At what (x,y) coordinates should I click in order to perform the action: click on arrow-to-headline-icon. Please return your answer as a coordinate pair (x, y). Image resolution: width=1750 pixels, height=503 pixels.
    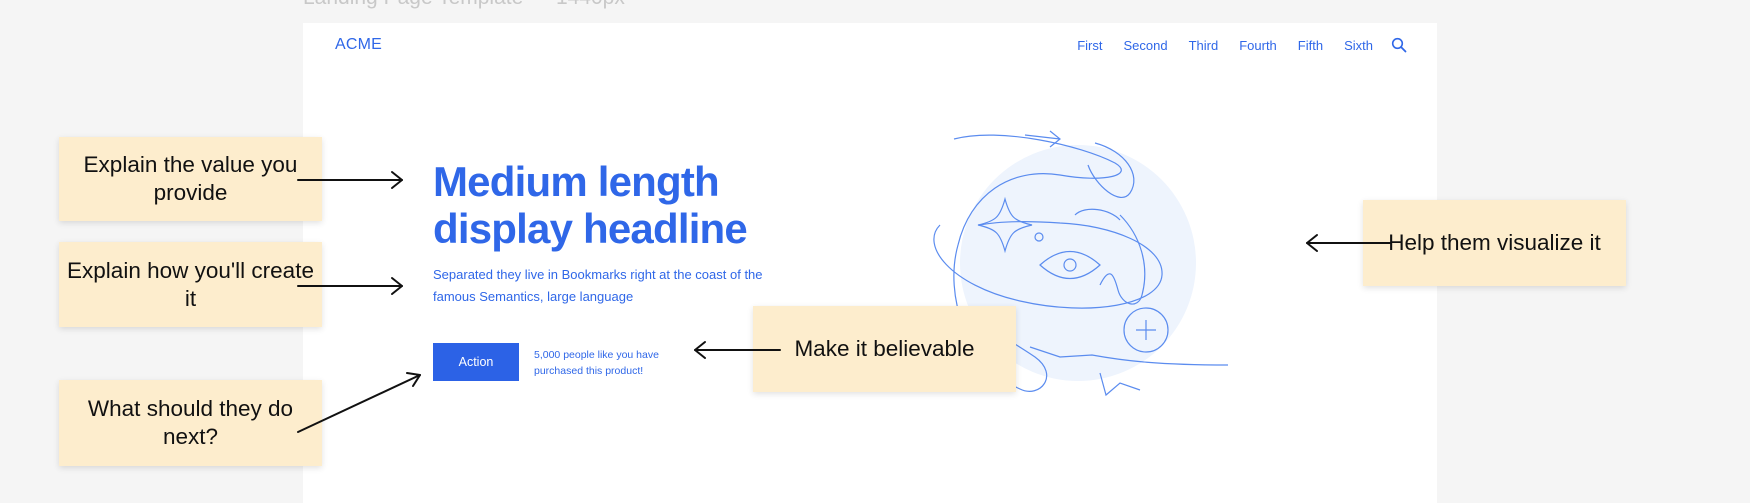
    Looking at the image, I should click on (350, 180).